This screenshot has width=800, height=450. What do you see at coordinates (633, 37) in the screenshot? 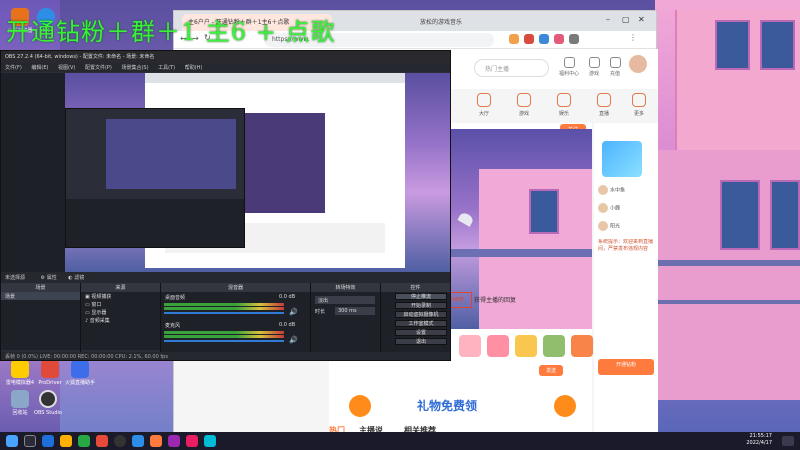
I see `menu-icon: ⋮` at bounding box center [633, 37].